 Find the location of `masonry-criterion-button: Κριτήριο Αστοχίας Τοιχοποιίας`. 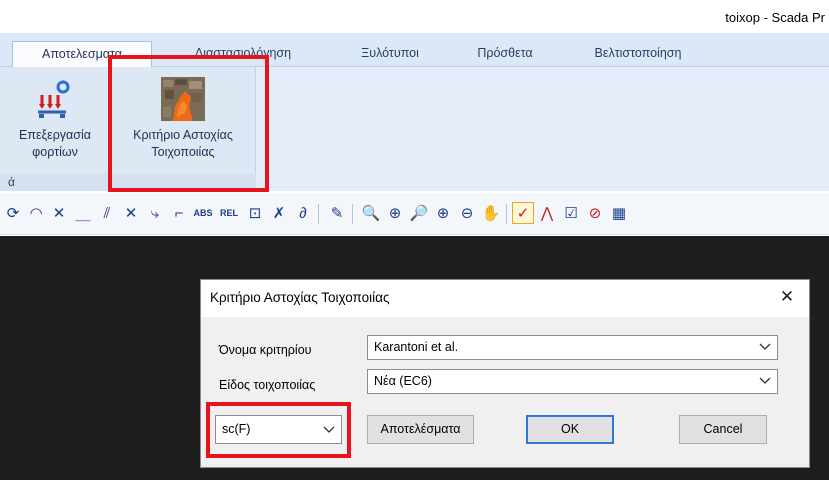

masonry-criterion-button: Κριτήριο Αστοχίας Τοιχοποιίας is located at coordinates (183, 118).